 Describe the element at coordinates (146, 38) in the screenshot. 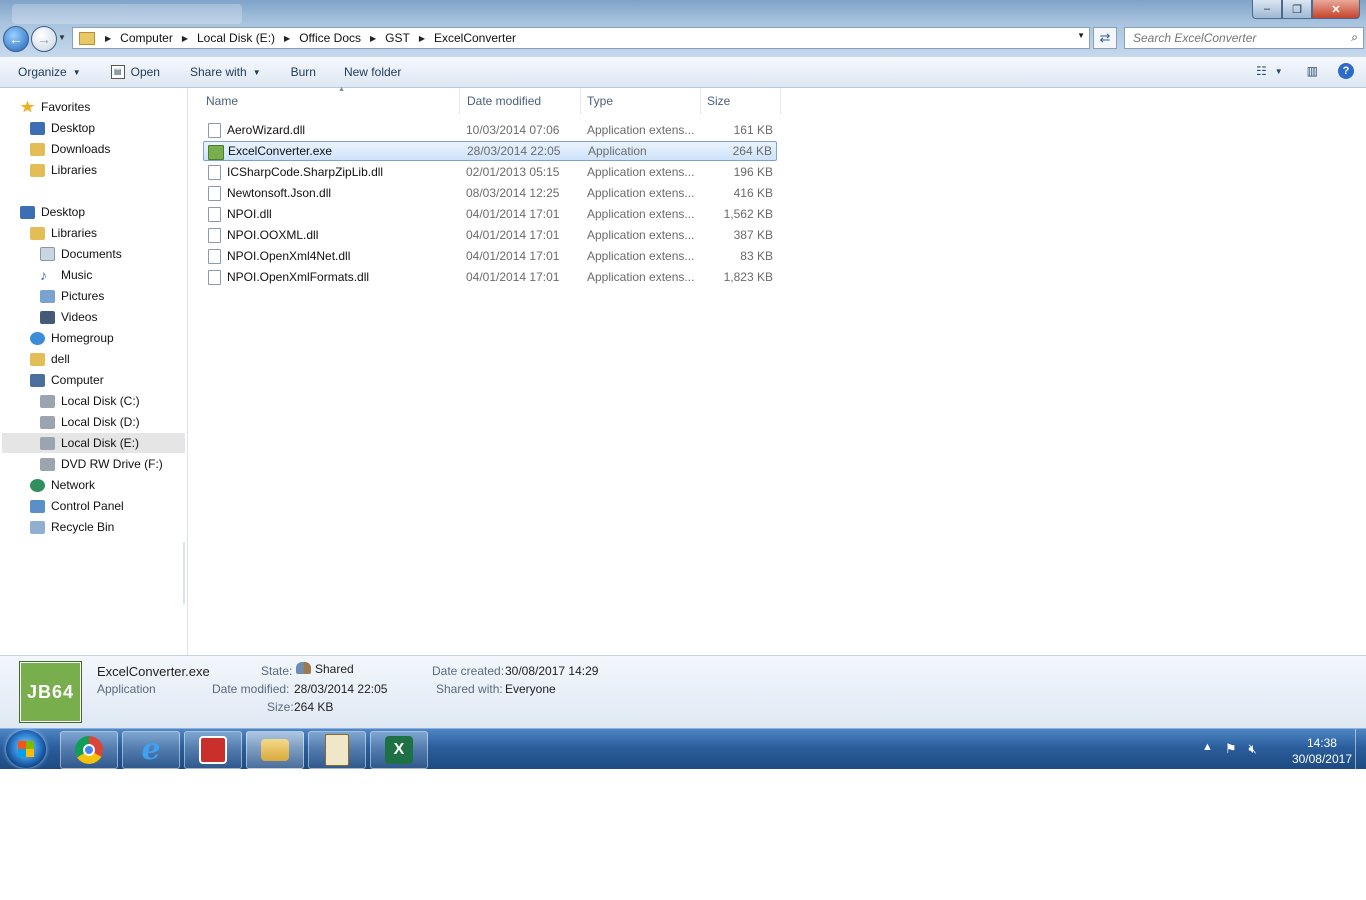

I see `breadcrumb-item-computer: Computer` at that location.